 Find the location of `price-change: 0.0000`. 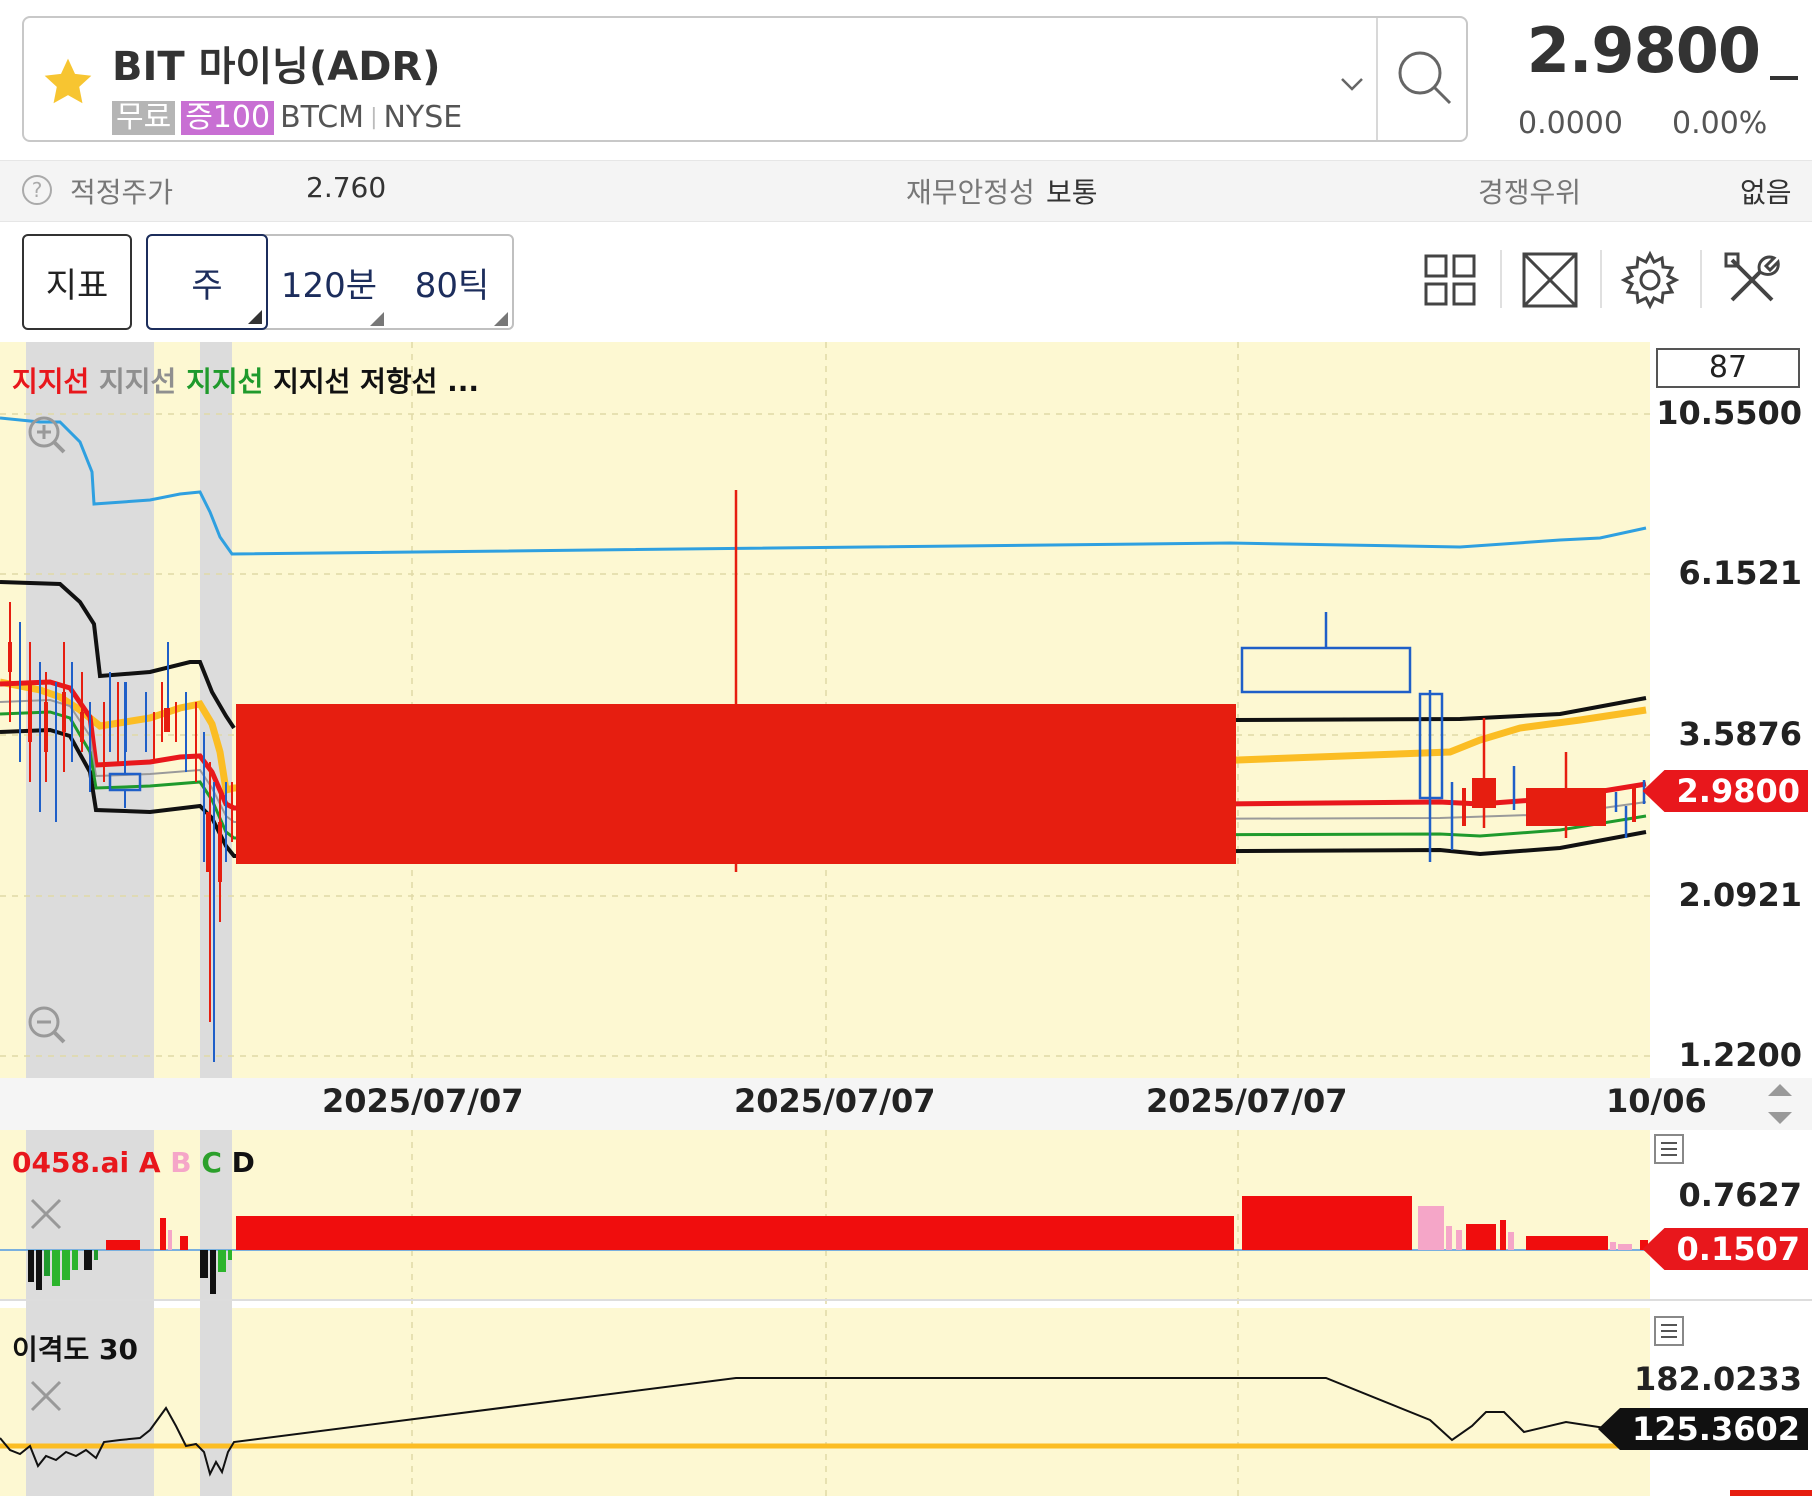

price-change: 0.0000 is located at coordinates (1570, 123).